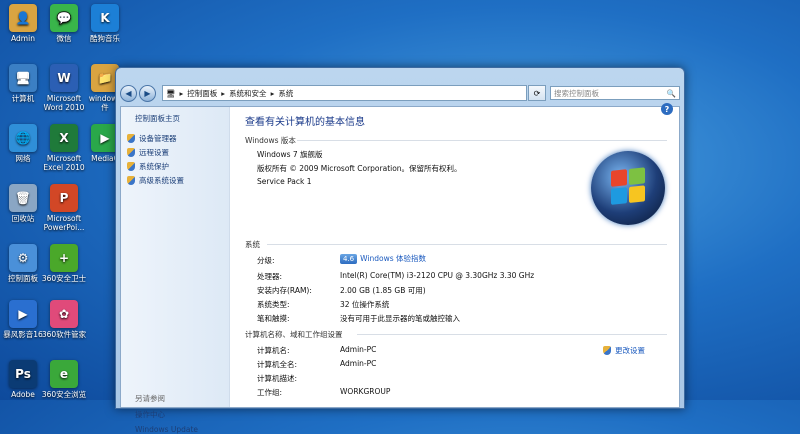 This screenshot has width=800, height=434. What do you see at coordinates (270, 140) in the screenshot?
I see `section-heading: Windows 版本` at bounding box center [270, 140].